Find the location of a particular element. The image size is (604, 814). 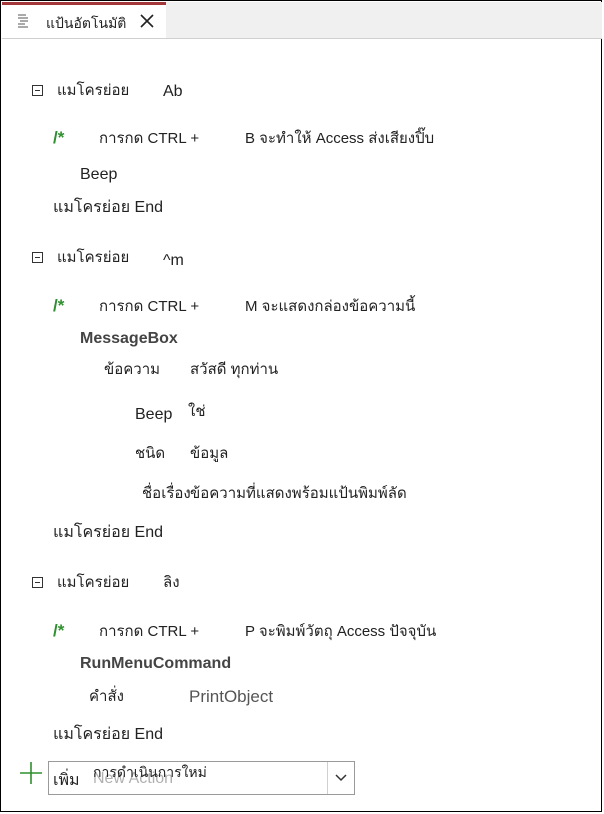

arg-value: ข้อความที่แสดงพร้อมแป้นพิมพ์ลัด is located at coordinates (298, 494).